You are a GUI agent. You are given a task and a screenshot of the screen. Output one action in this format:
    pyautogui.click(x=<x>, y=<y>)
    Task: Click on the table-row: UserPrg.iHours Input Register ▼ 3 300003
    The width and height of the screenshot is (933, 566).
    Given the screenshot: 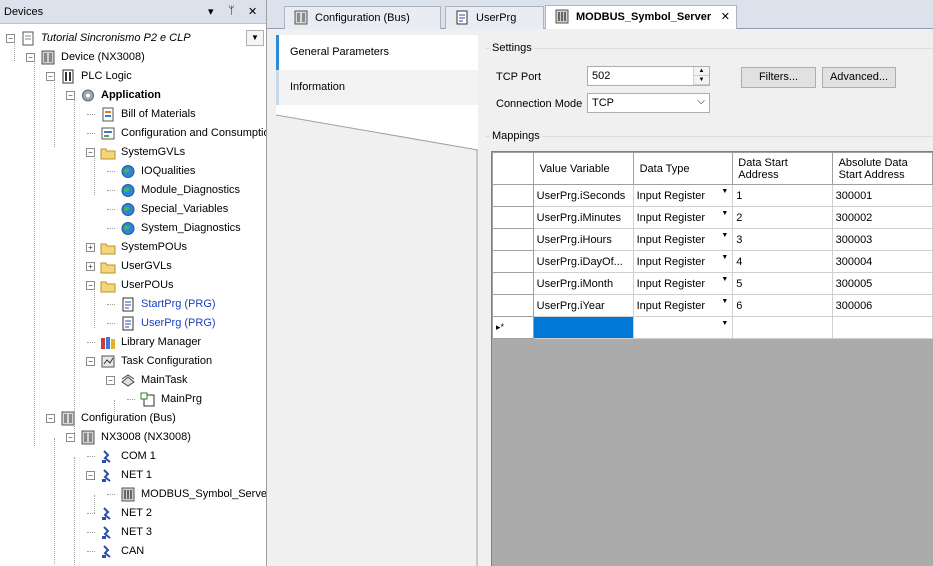 What is the action you would take?
    pyautogui.click(x=712, y=239)
    